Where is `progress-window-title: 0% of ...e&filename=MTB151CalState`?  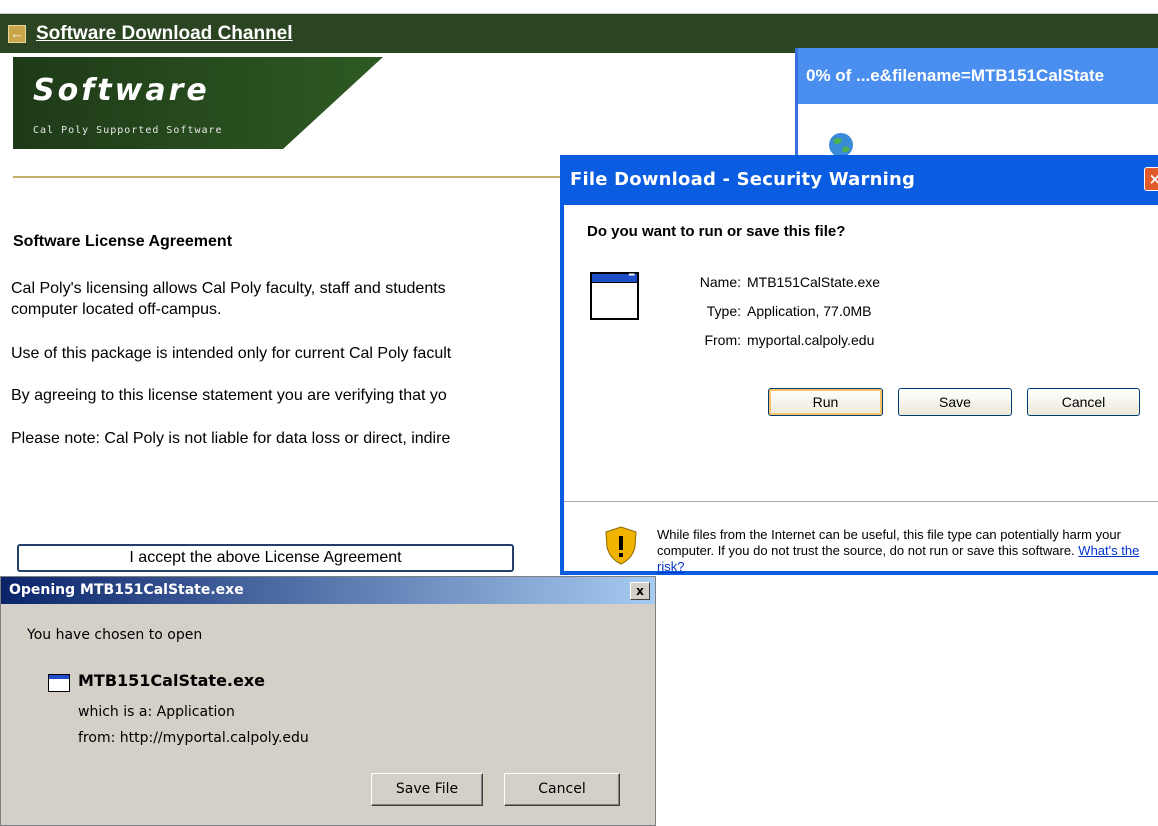 progress-window-title: 0% of ...e&filename=MTB151CalState is located at coordinates (978, 76).